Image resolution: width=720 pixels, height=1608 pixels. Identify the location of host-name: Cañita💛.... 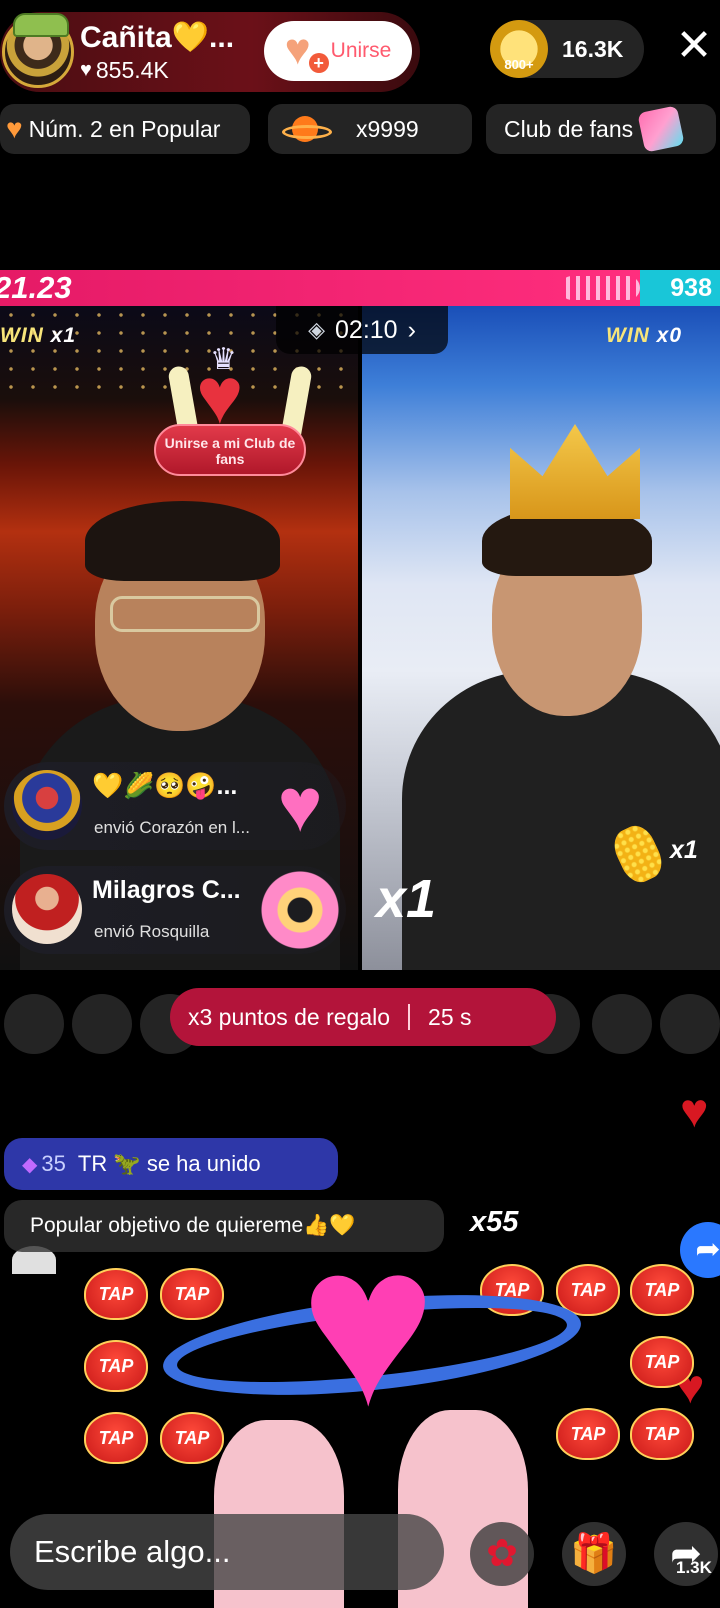
(157, 37).